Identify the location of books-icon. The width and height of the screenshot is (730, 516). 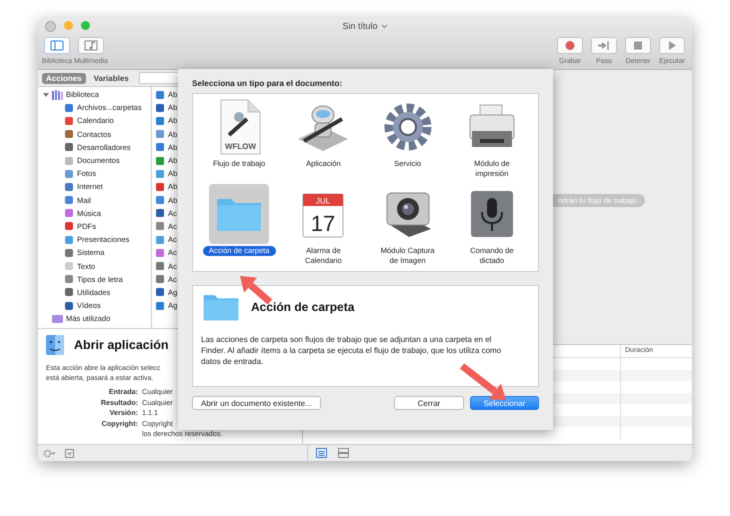
(57, 95).